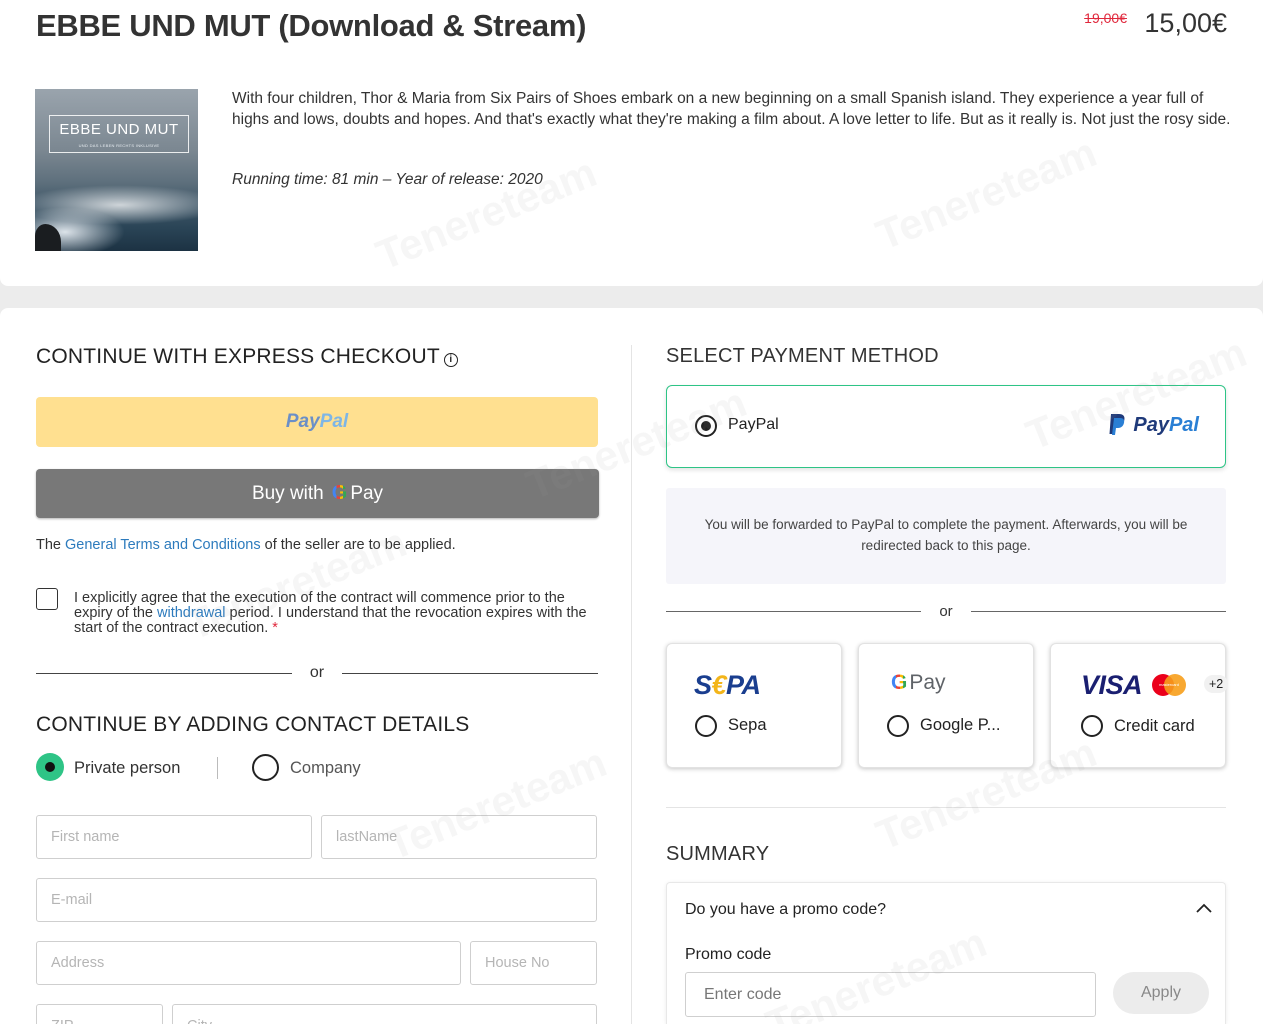 The height and width of the screenshot is (1024, 1263). What do you see at coordinates (631, 684) in the screenshot?
I see `column-divider` at bounding box center [631, 684].